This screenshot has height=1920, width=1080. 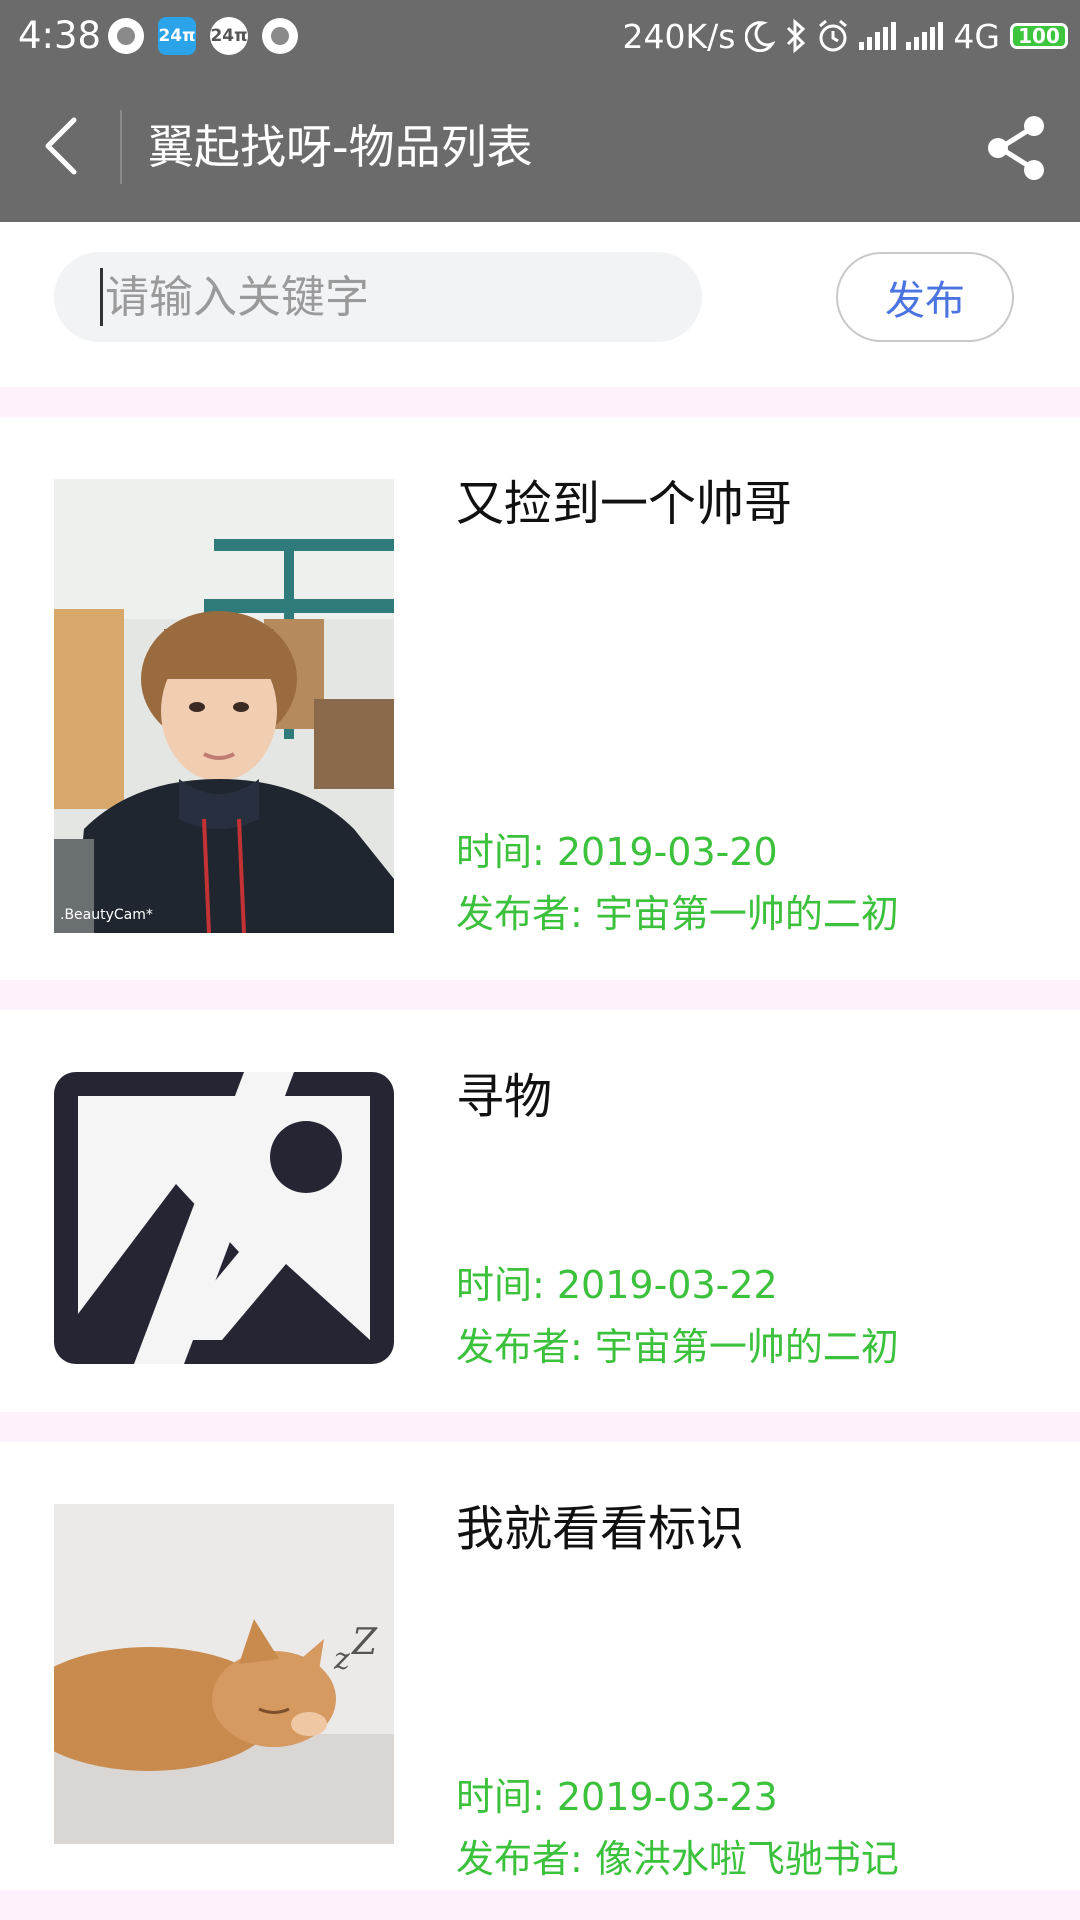 What do you see at coordinates (925, 297) in the screenshot?
I see `publish-button: 发布` at bounding box center [925, 297].